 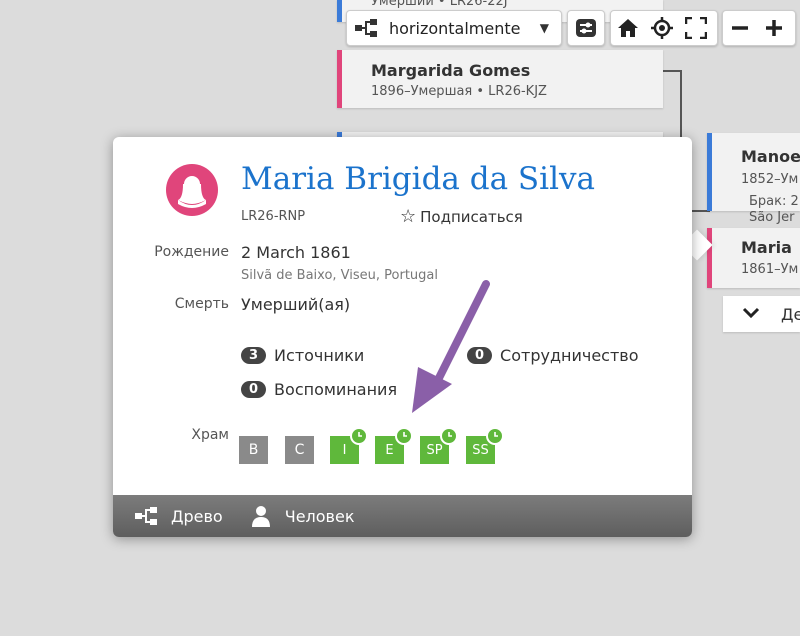 What do you see at coordinates (451, 346) in the screenshot?
I see `annotation-arrow` at bounding box center [451, 346].